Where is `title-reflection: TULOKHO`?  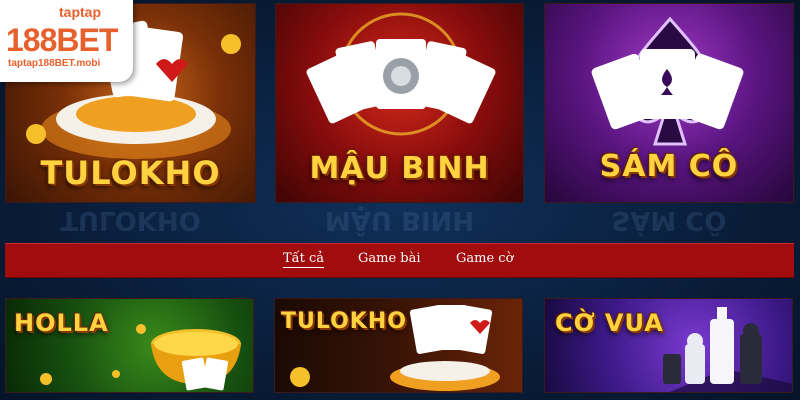 title-reflection: TULOKHO is located at coordinates (130, 220).